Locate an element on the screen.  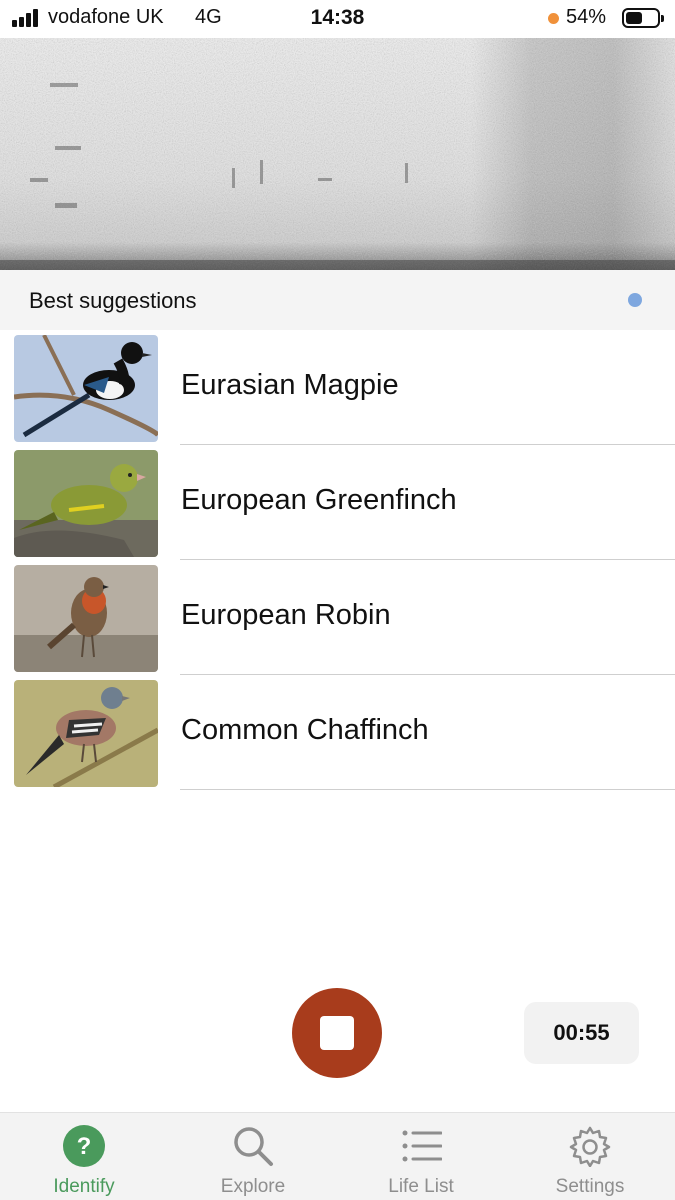
suggestion-row-european-greenfinch: European Greenfinch is located at coordinates (337, 502).